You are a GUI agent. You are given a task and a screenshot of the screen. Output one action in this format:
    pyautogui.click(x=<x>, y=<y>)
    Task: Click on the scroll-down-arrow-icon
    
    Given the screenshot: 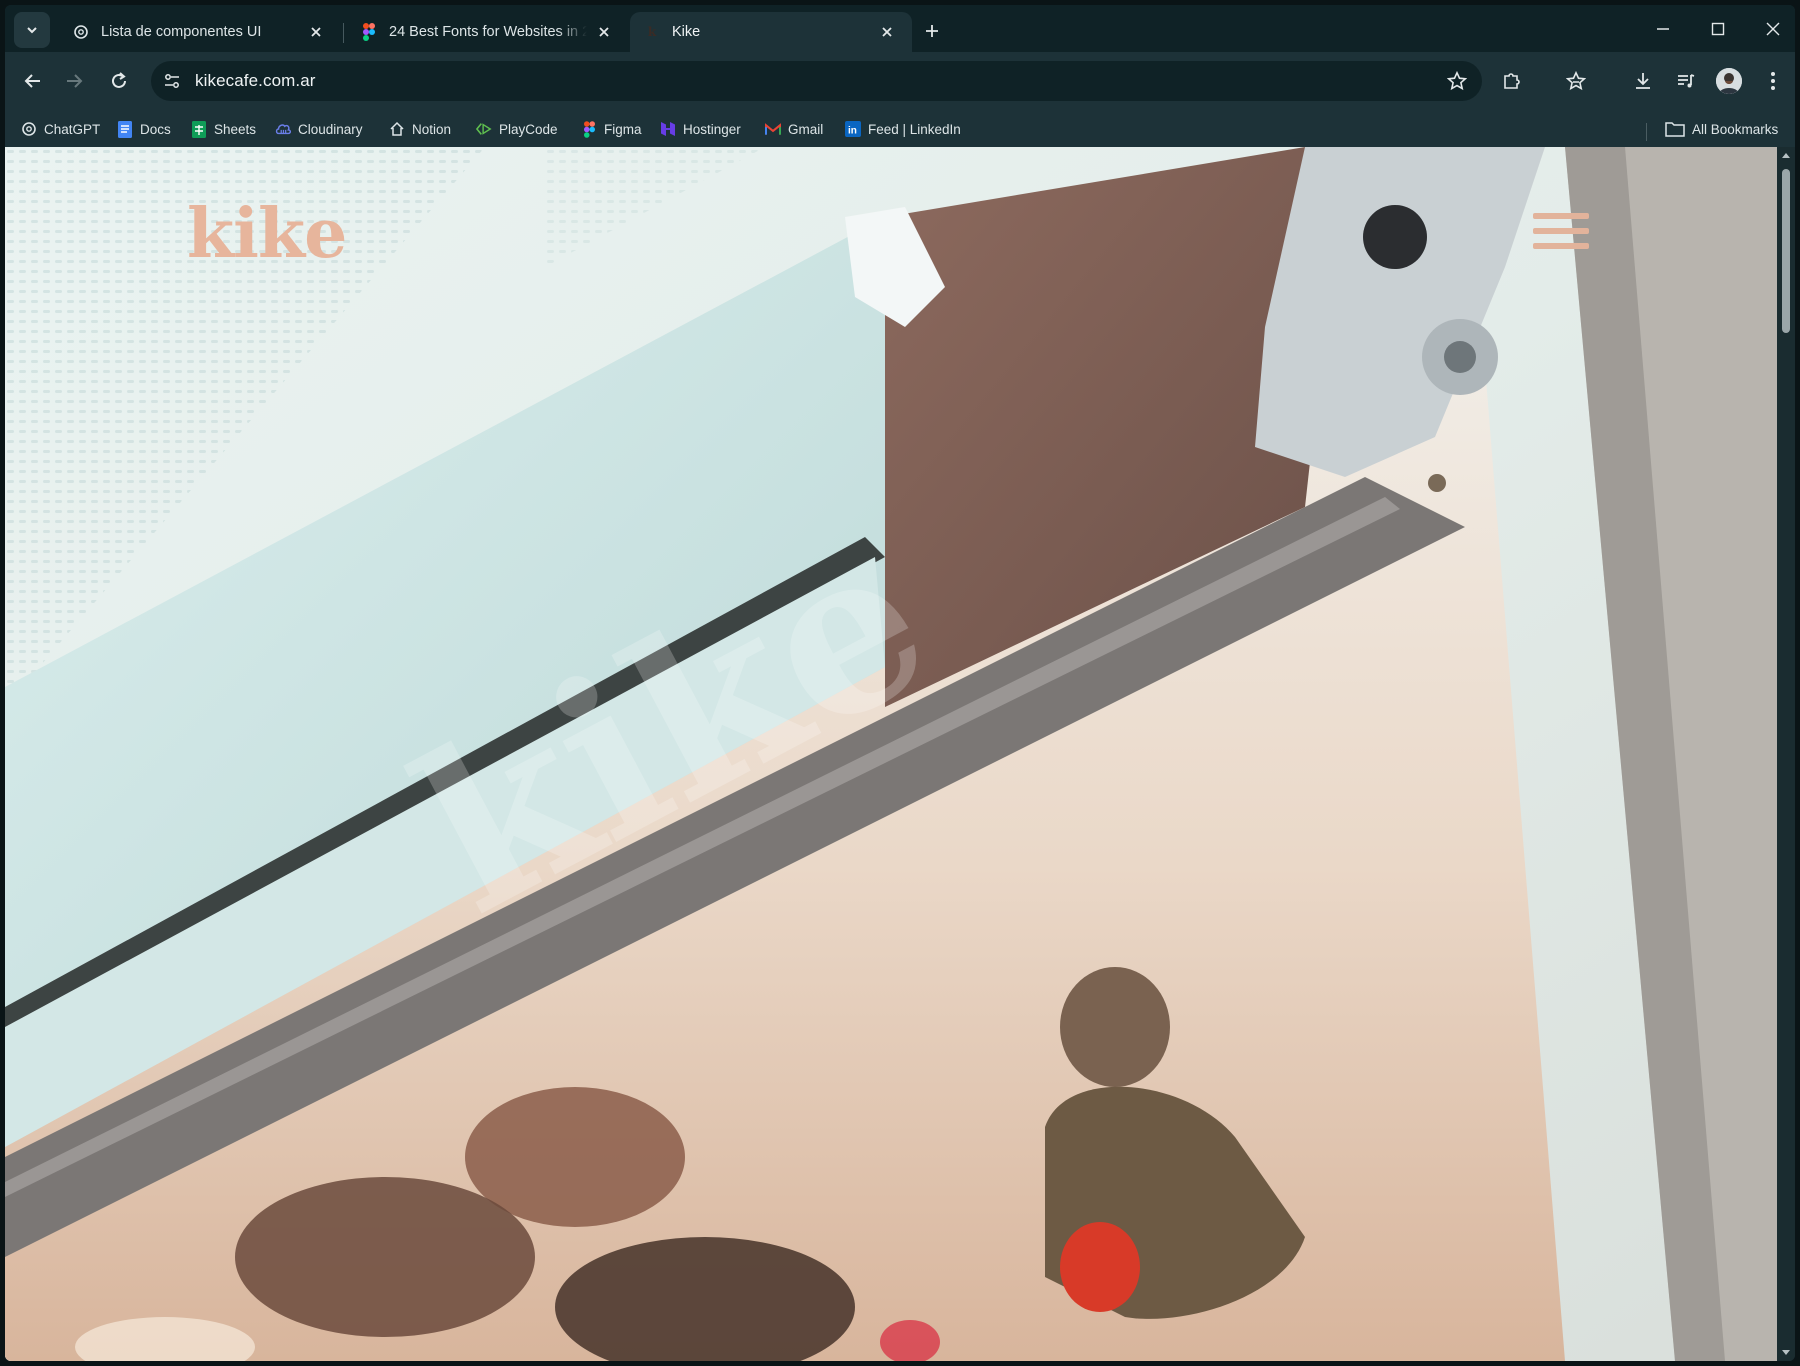 What is the action you would take?
    pyautogui.click(x=1786, y=1353)
    